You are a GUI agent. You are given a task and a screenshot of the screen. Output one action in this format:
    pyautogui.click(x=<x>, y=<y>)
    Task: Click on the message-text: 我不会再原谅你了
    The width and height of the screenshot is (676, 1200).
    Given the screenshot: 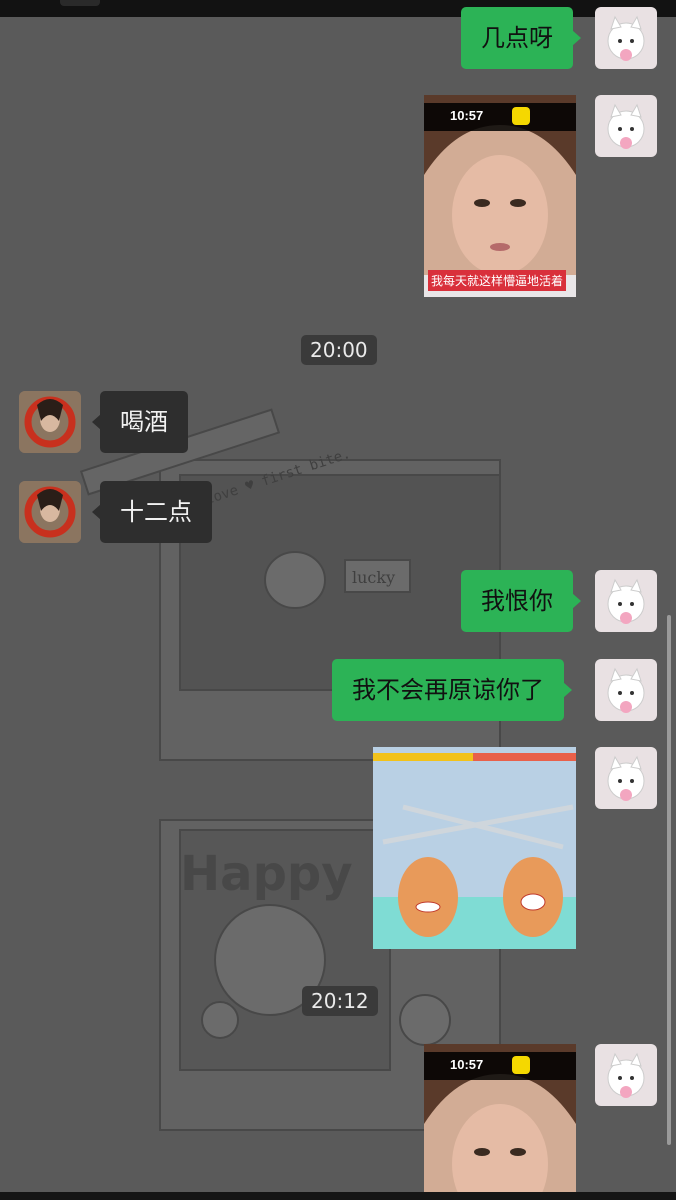 What is the action you would take?
    pyautogui.click(x=448, y=690)
    